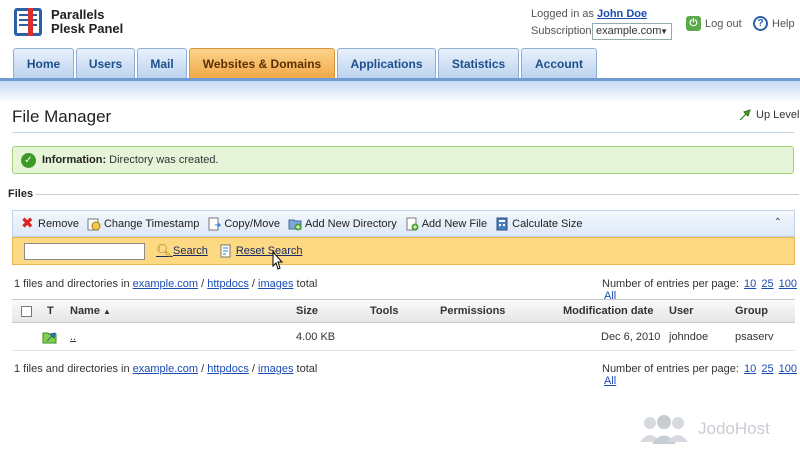  I want to click on info-label: Information:, so click(74, 160).